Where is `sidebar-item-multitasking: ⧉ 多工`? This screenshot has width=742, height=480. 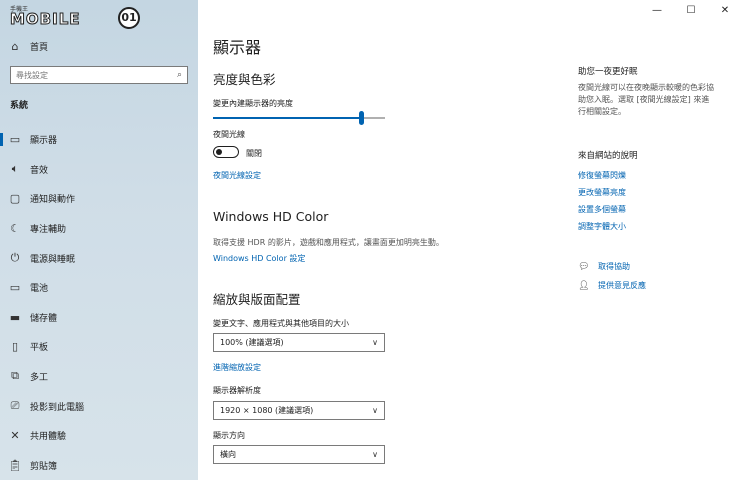
sidebar-item-multitasking: ⧉ 多工 is located at coordinates (99, 376).